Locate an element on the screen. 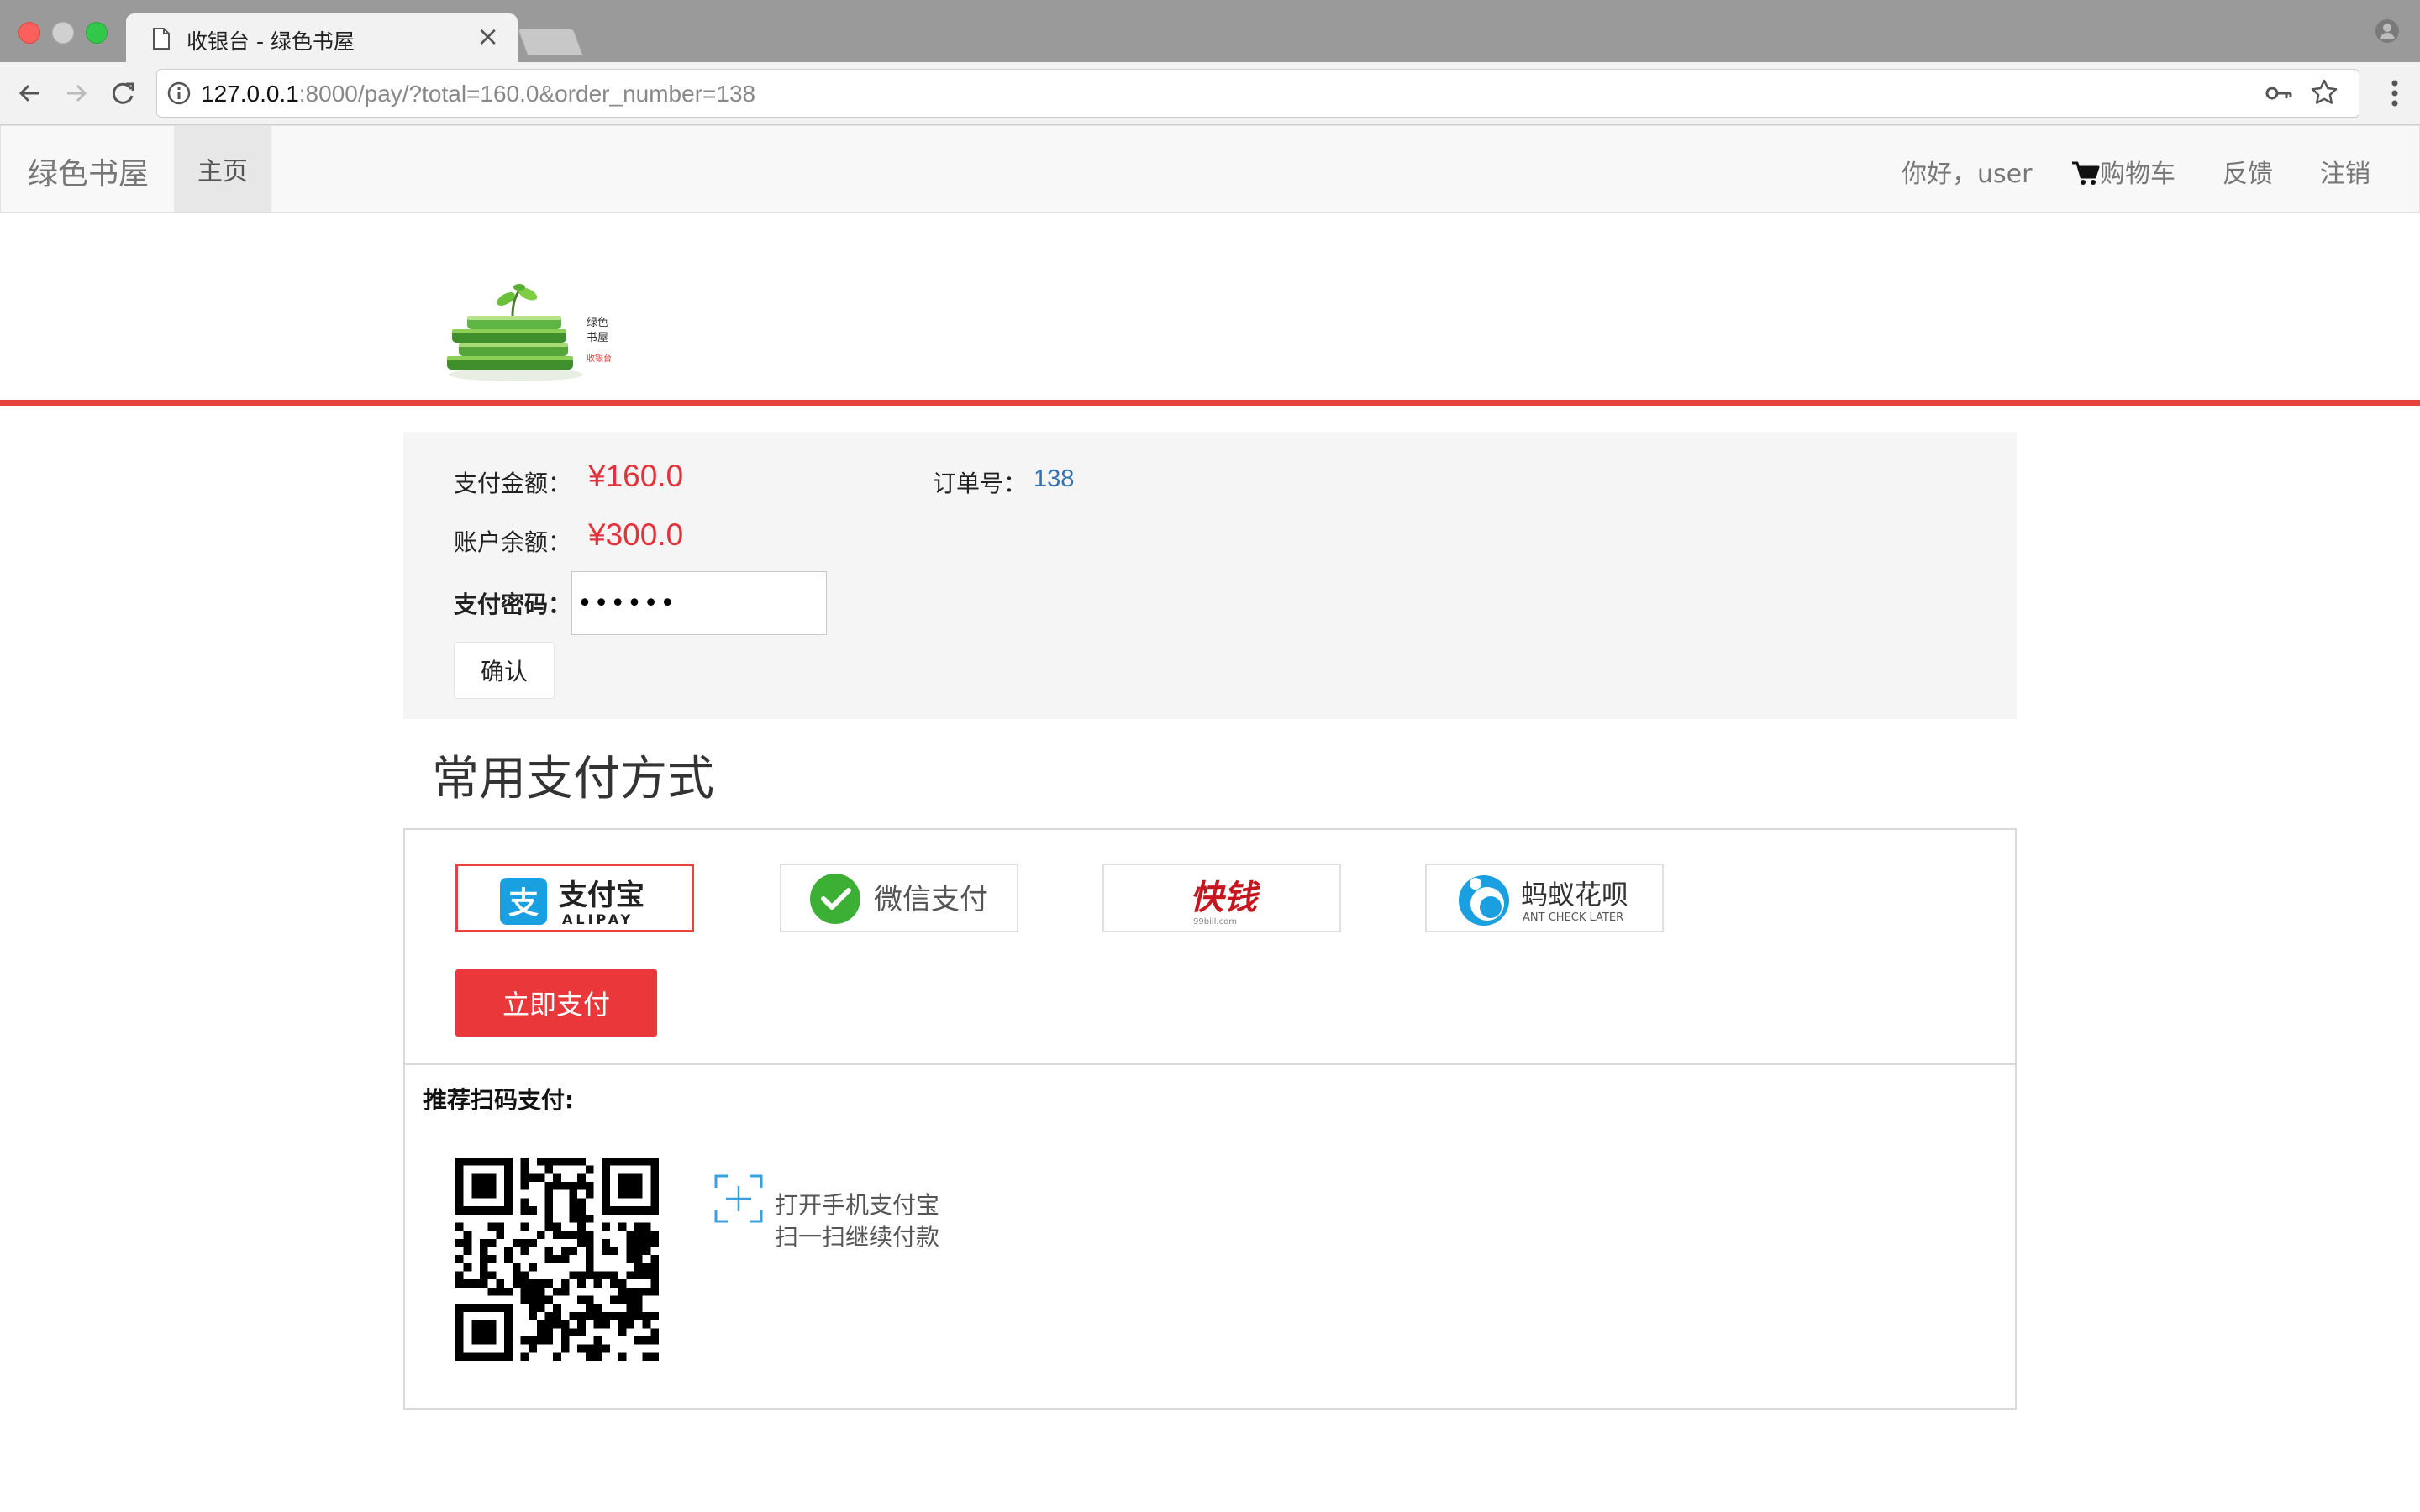 The image size is (2420, 1512). nav-logout: 注销 is located at coordinates (2345, 171).